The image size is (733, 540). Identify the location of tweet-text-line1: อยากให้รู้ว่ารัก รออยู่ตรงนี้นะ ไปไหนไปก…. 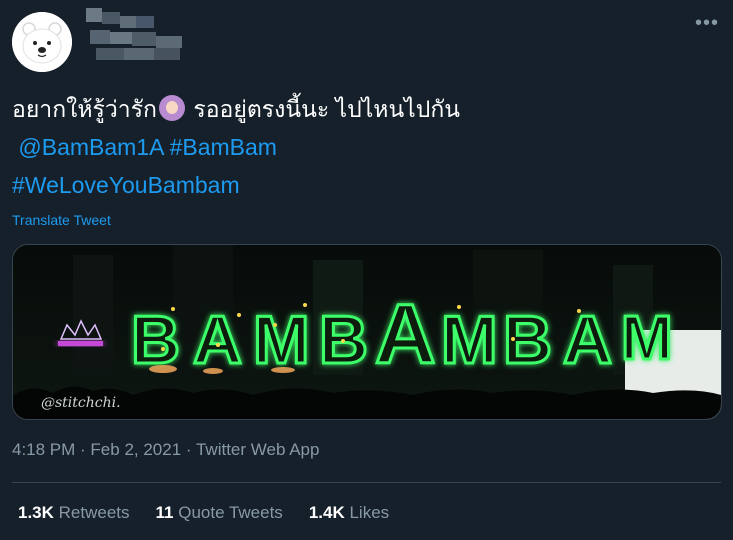
(236, 108).